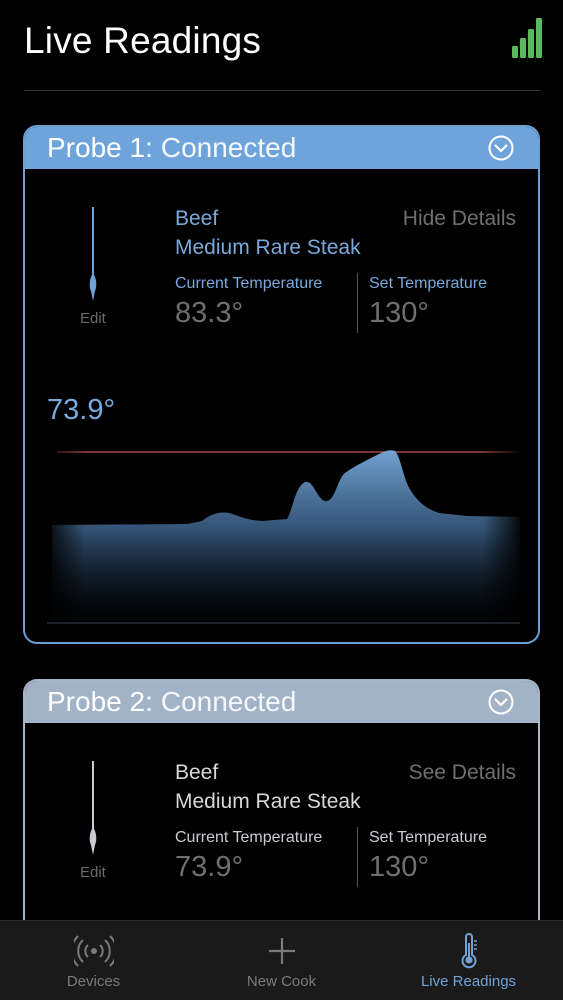  What do you see at coordinates (81, 410) in the screenshot?
I see `graph-current-value: 73.9°` at bounding box center [81, 410].